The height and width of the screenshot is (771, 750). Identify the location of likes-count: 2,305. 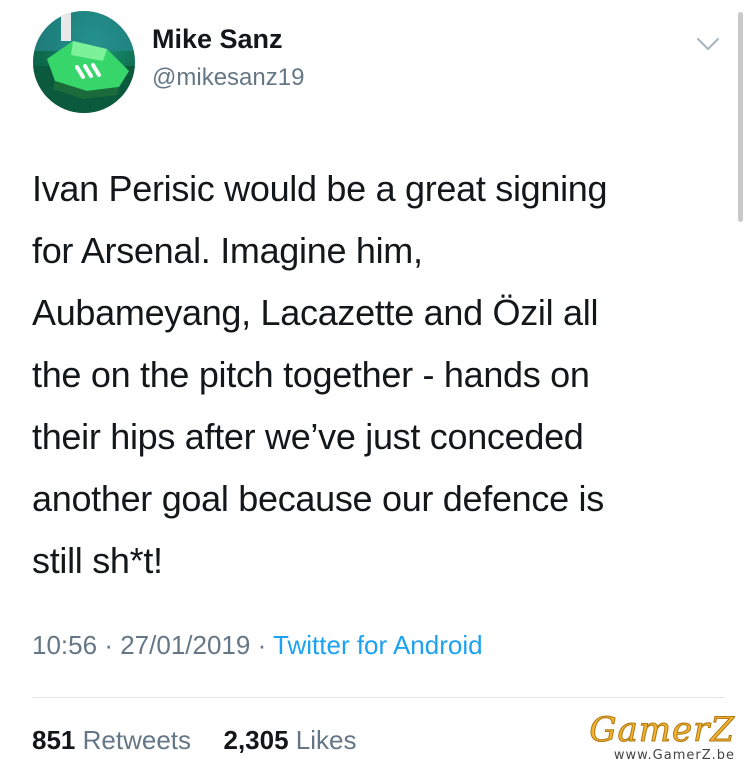
(256, 740).